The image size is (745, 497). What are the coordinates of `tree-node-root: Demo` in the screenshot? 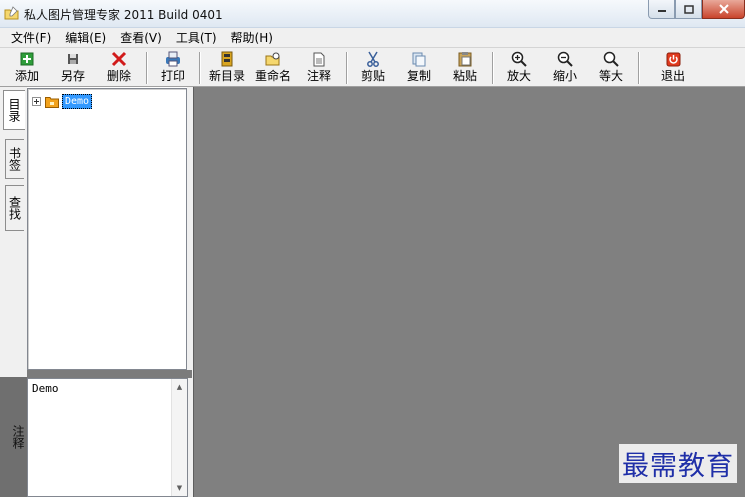 It's located at (62, 101).